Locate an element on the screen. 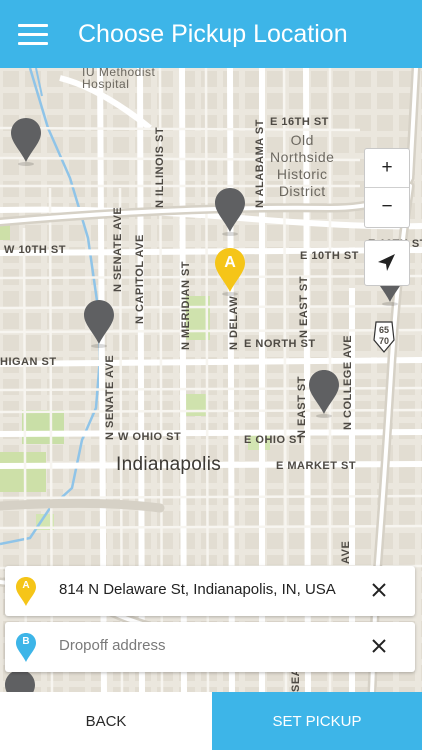 This screenshot has width=422, height=750. map-label-senate-b: N SENATE AVE is located at coordinates (110, 397).